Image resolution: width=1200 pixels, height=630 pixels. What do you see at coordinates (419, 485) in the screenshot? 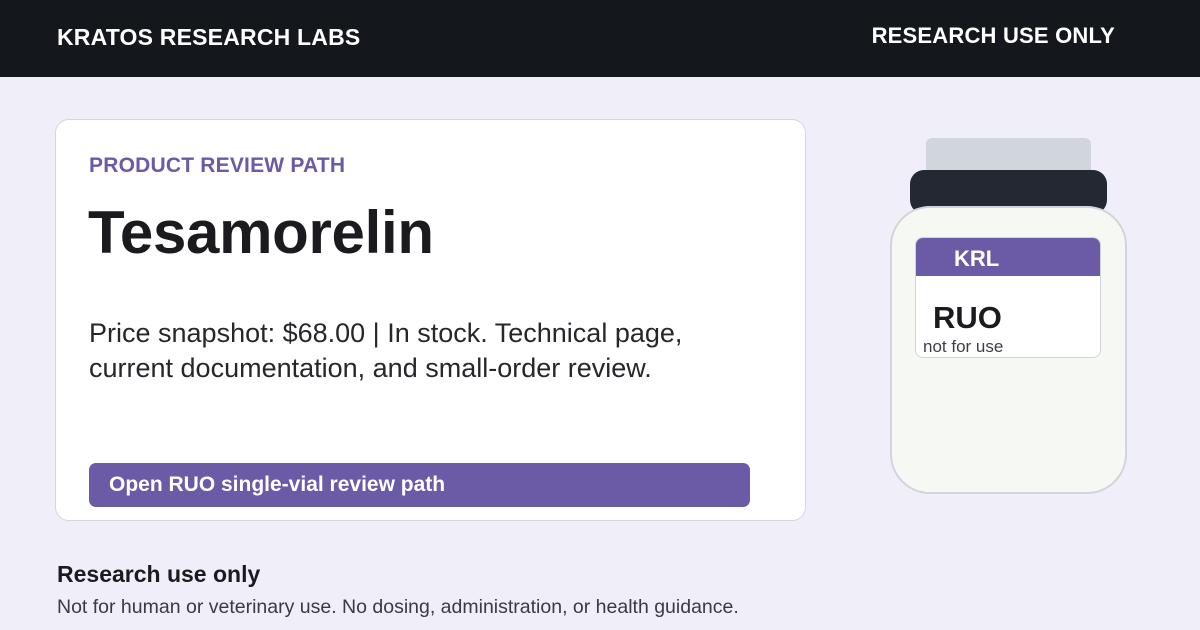
I see `open-review-path-button: Open RUO single-vial review path` at bounding box center [419, 485].